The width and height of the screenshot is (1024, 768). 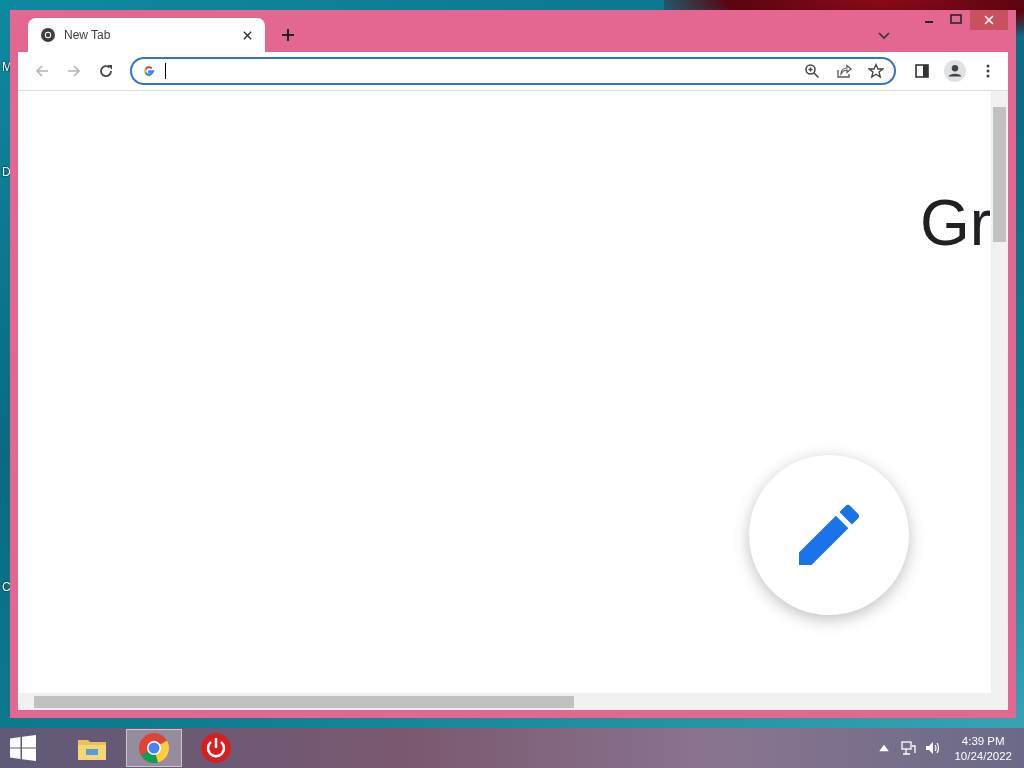 I want to click on edit-button, so click(x=829, y=535).